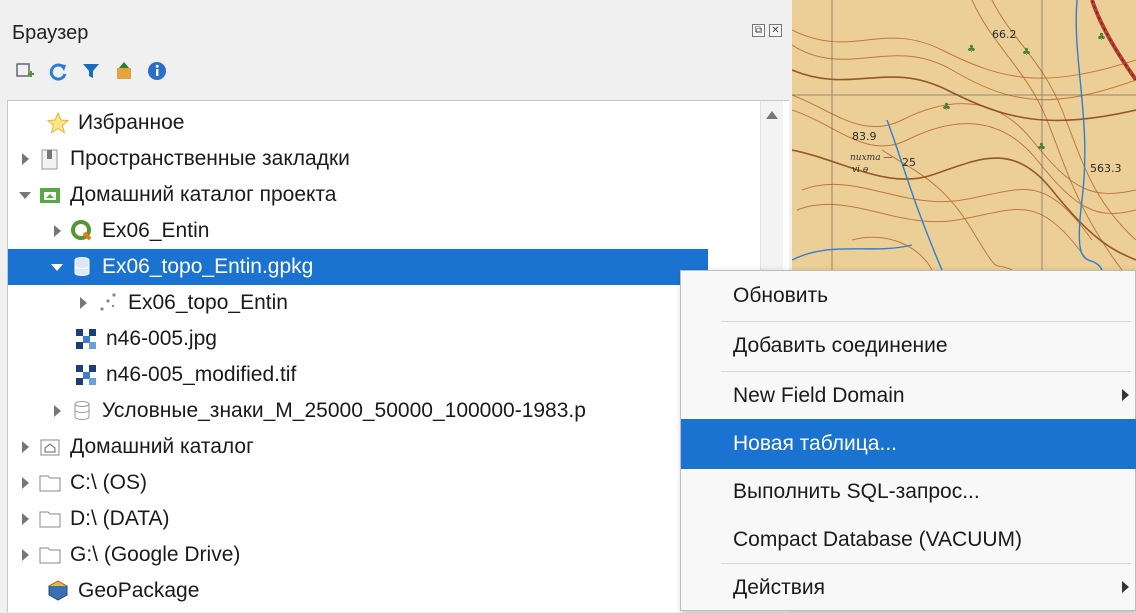 This screenshot has height=613, width=1136. I want to click on tree-item-project-home: Домашний каталог проекта, so click(384, 195).